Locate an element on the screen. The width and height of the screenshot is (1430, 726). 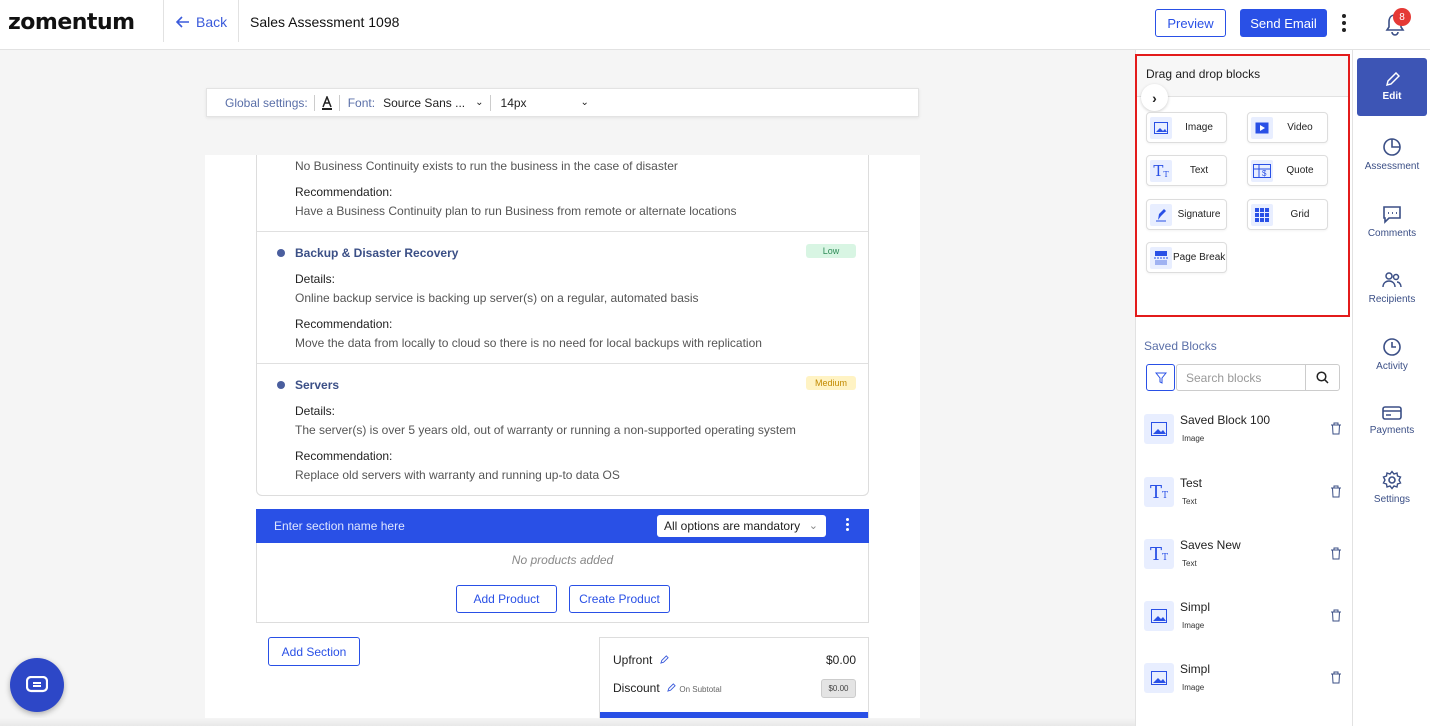
risk-level-badge: Low is located at coordinates (831, 251).